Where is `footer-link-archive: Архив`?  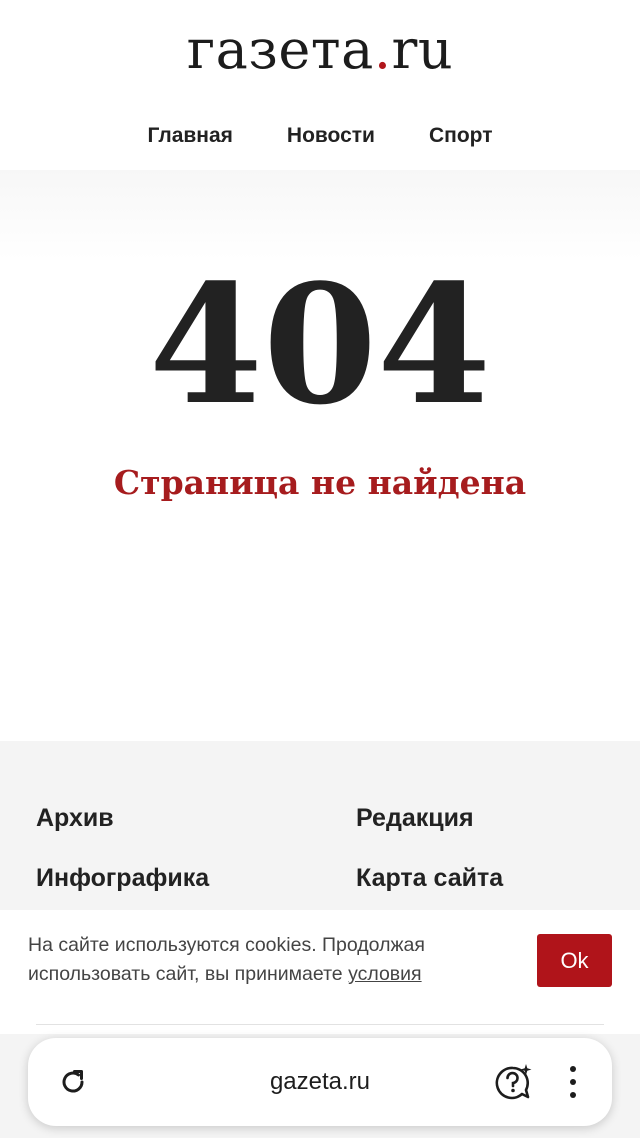
footer-link-archive: Архив is located at coordinates (196, 818).